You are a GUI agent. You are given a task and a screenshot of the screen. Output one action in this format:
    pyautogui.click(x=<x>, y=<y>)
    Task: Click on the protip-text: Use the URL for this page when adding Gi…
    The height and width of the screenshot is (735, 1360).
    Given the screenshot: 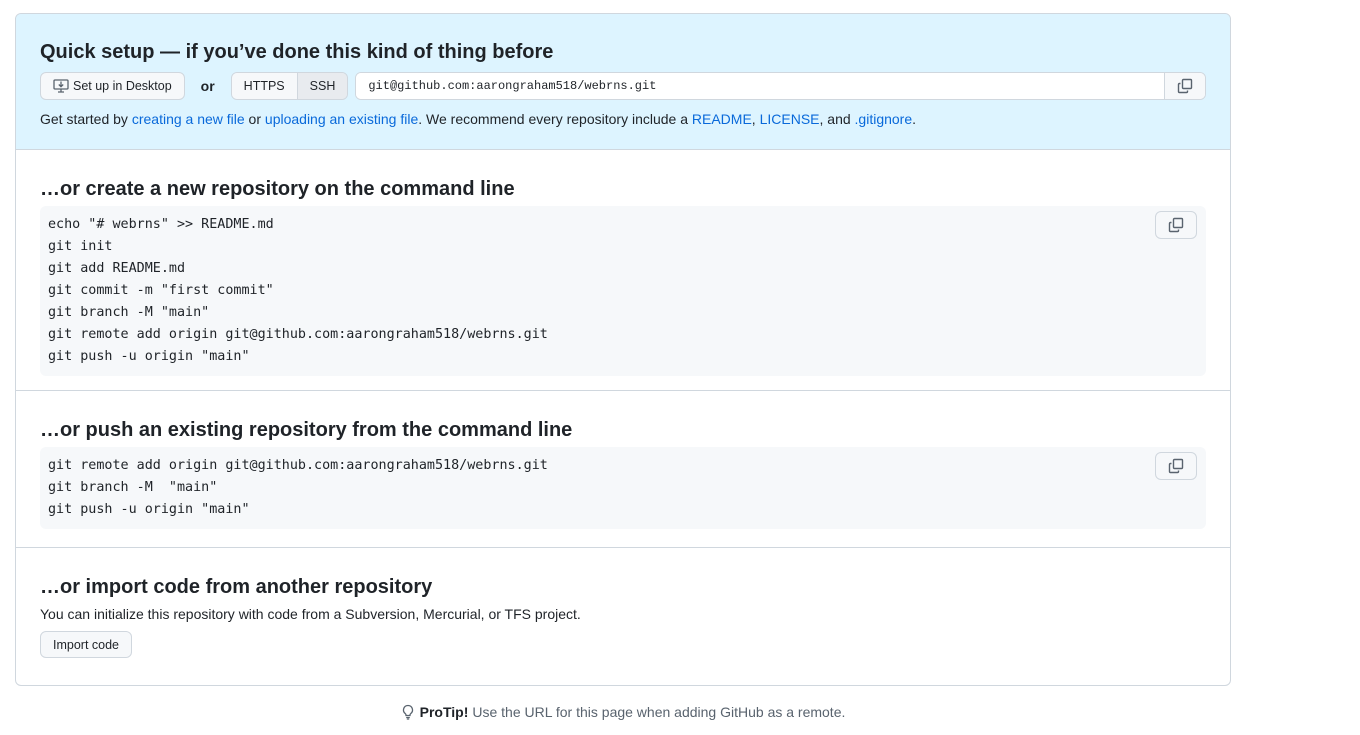 What is the action you would take?
    pyautogui.click(x=659, y=712)
    